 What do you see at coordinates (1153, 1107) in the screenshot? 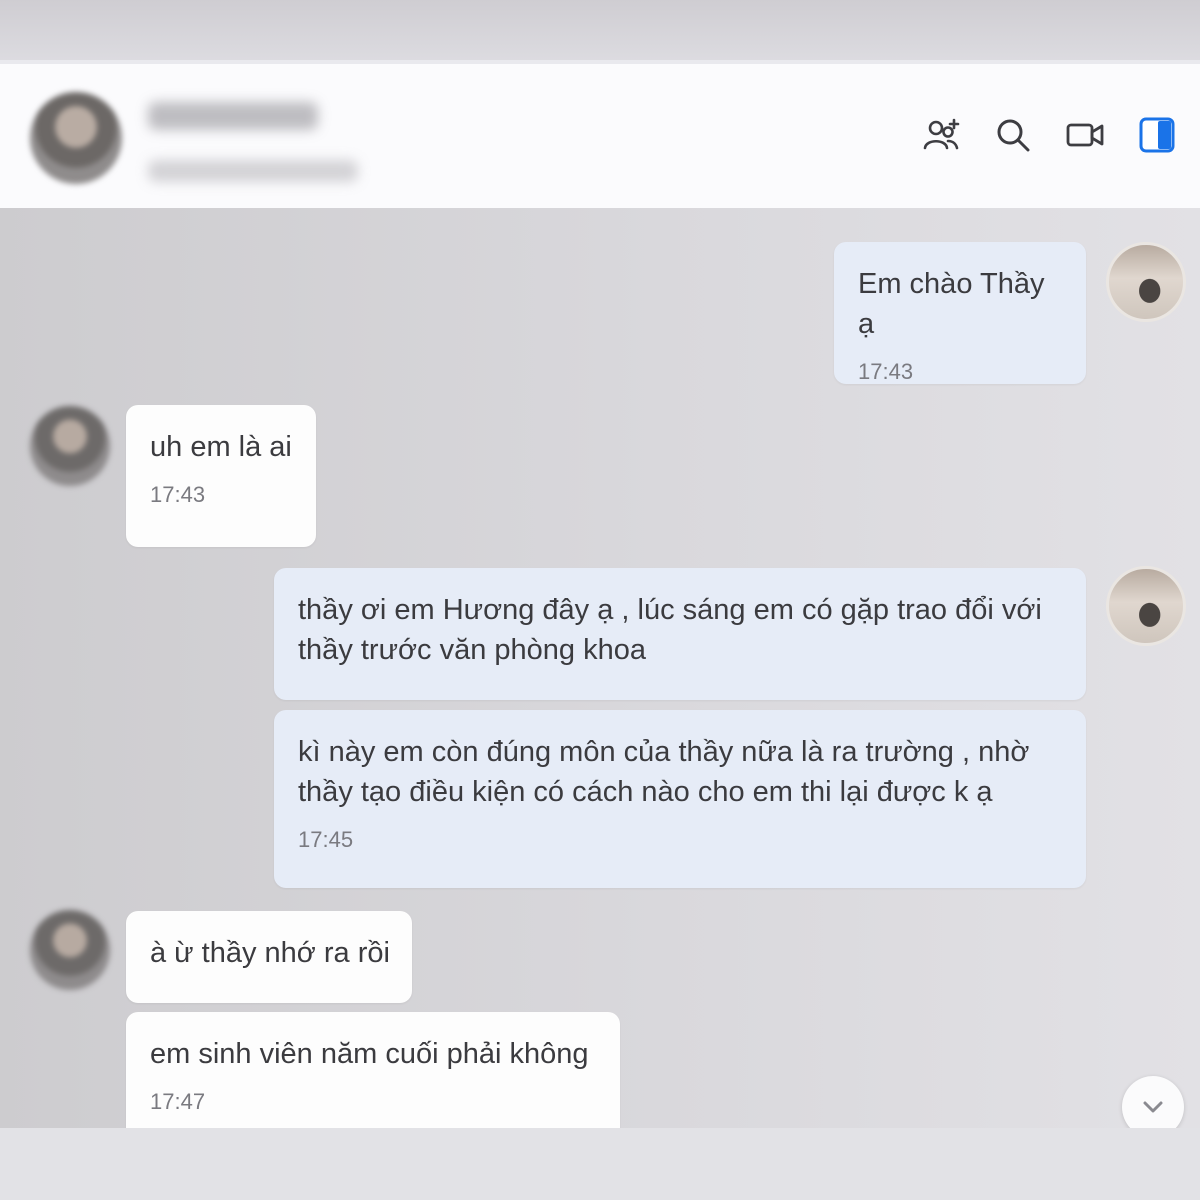
I see `chevron-down-icon` at bounding box center [1153, 1107].